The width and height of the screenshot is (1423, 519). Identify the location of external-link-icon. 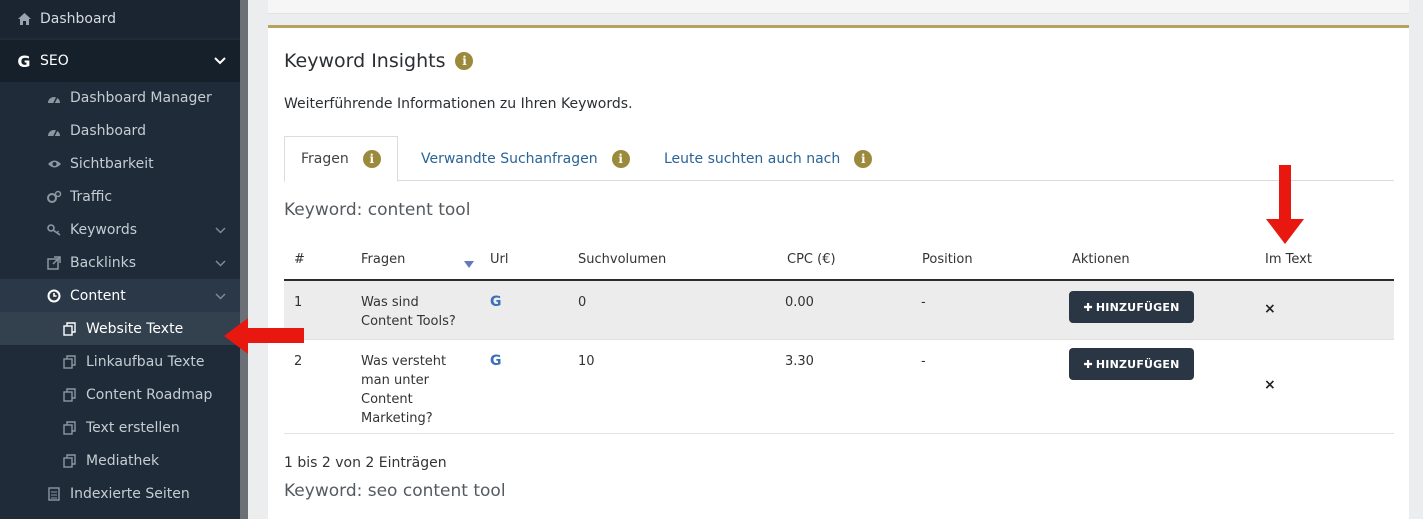
(54, 263).